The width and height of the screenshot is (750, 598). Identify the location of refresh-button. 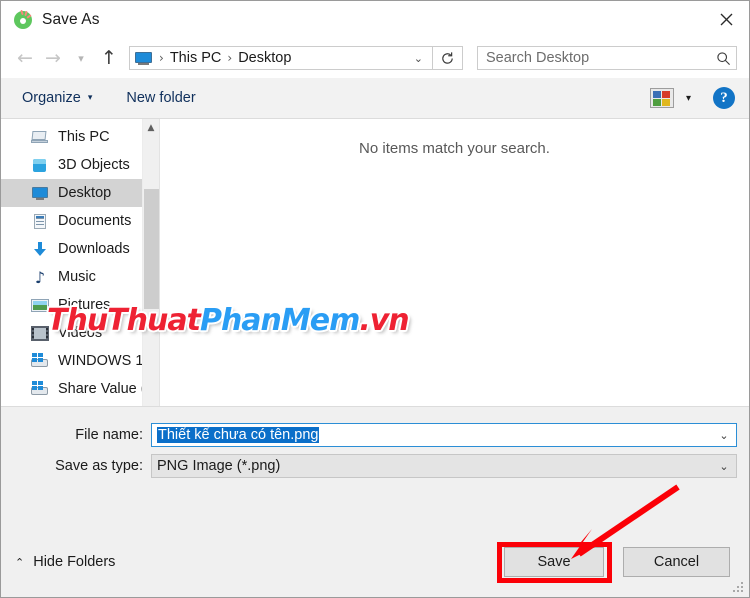
(448, 58).